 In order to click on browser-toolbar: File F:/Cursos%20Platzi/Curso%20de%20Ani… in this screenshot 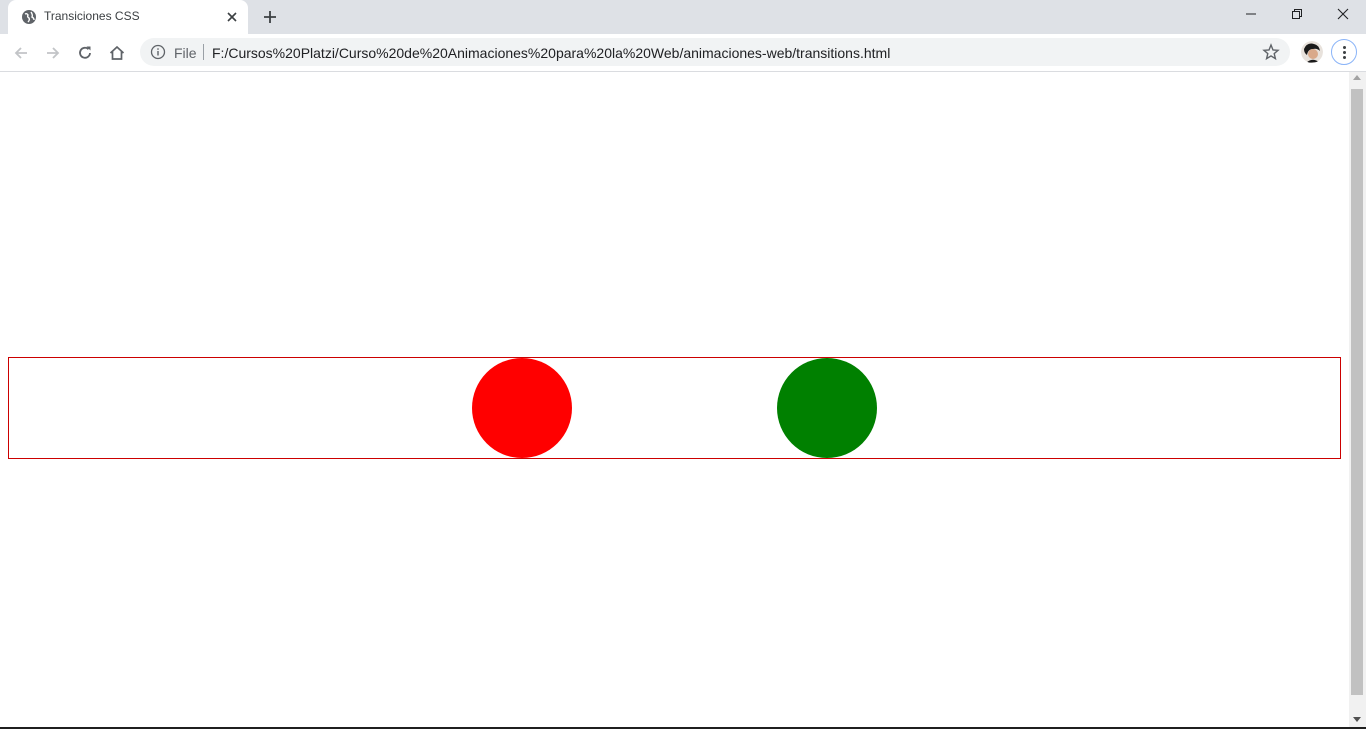, I will do `click(683, 53)`.